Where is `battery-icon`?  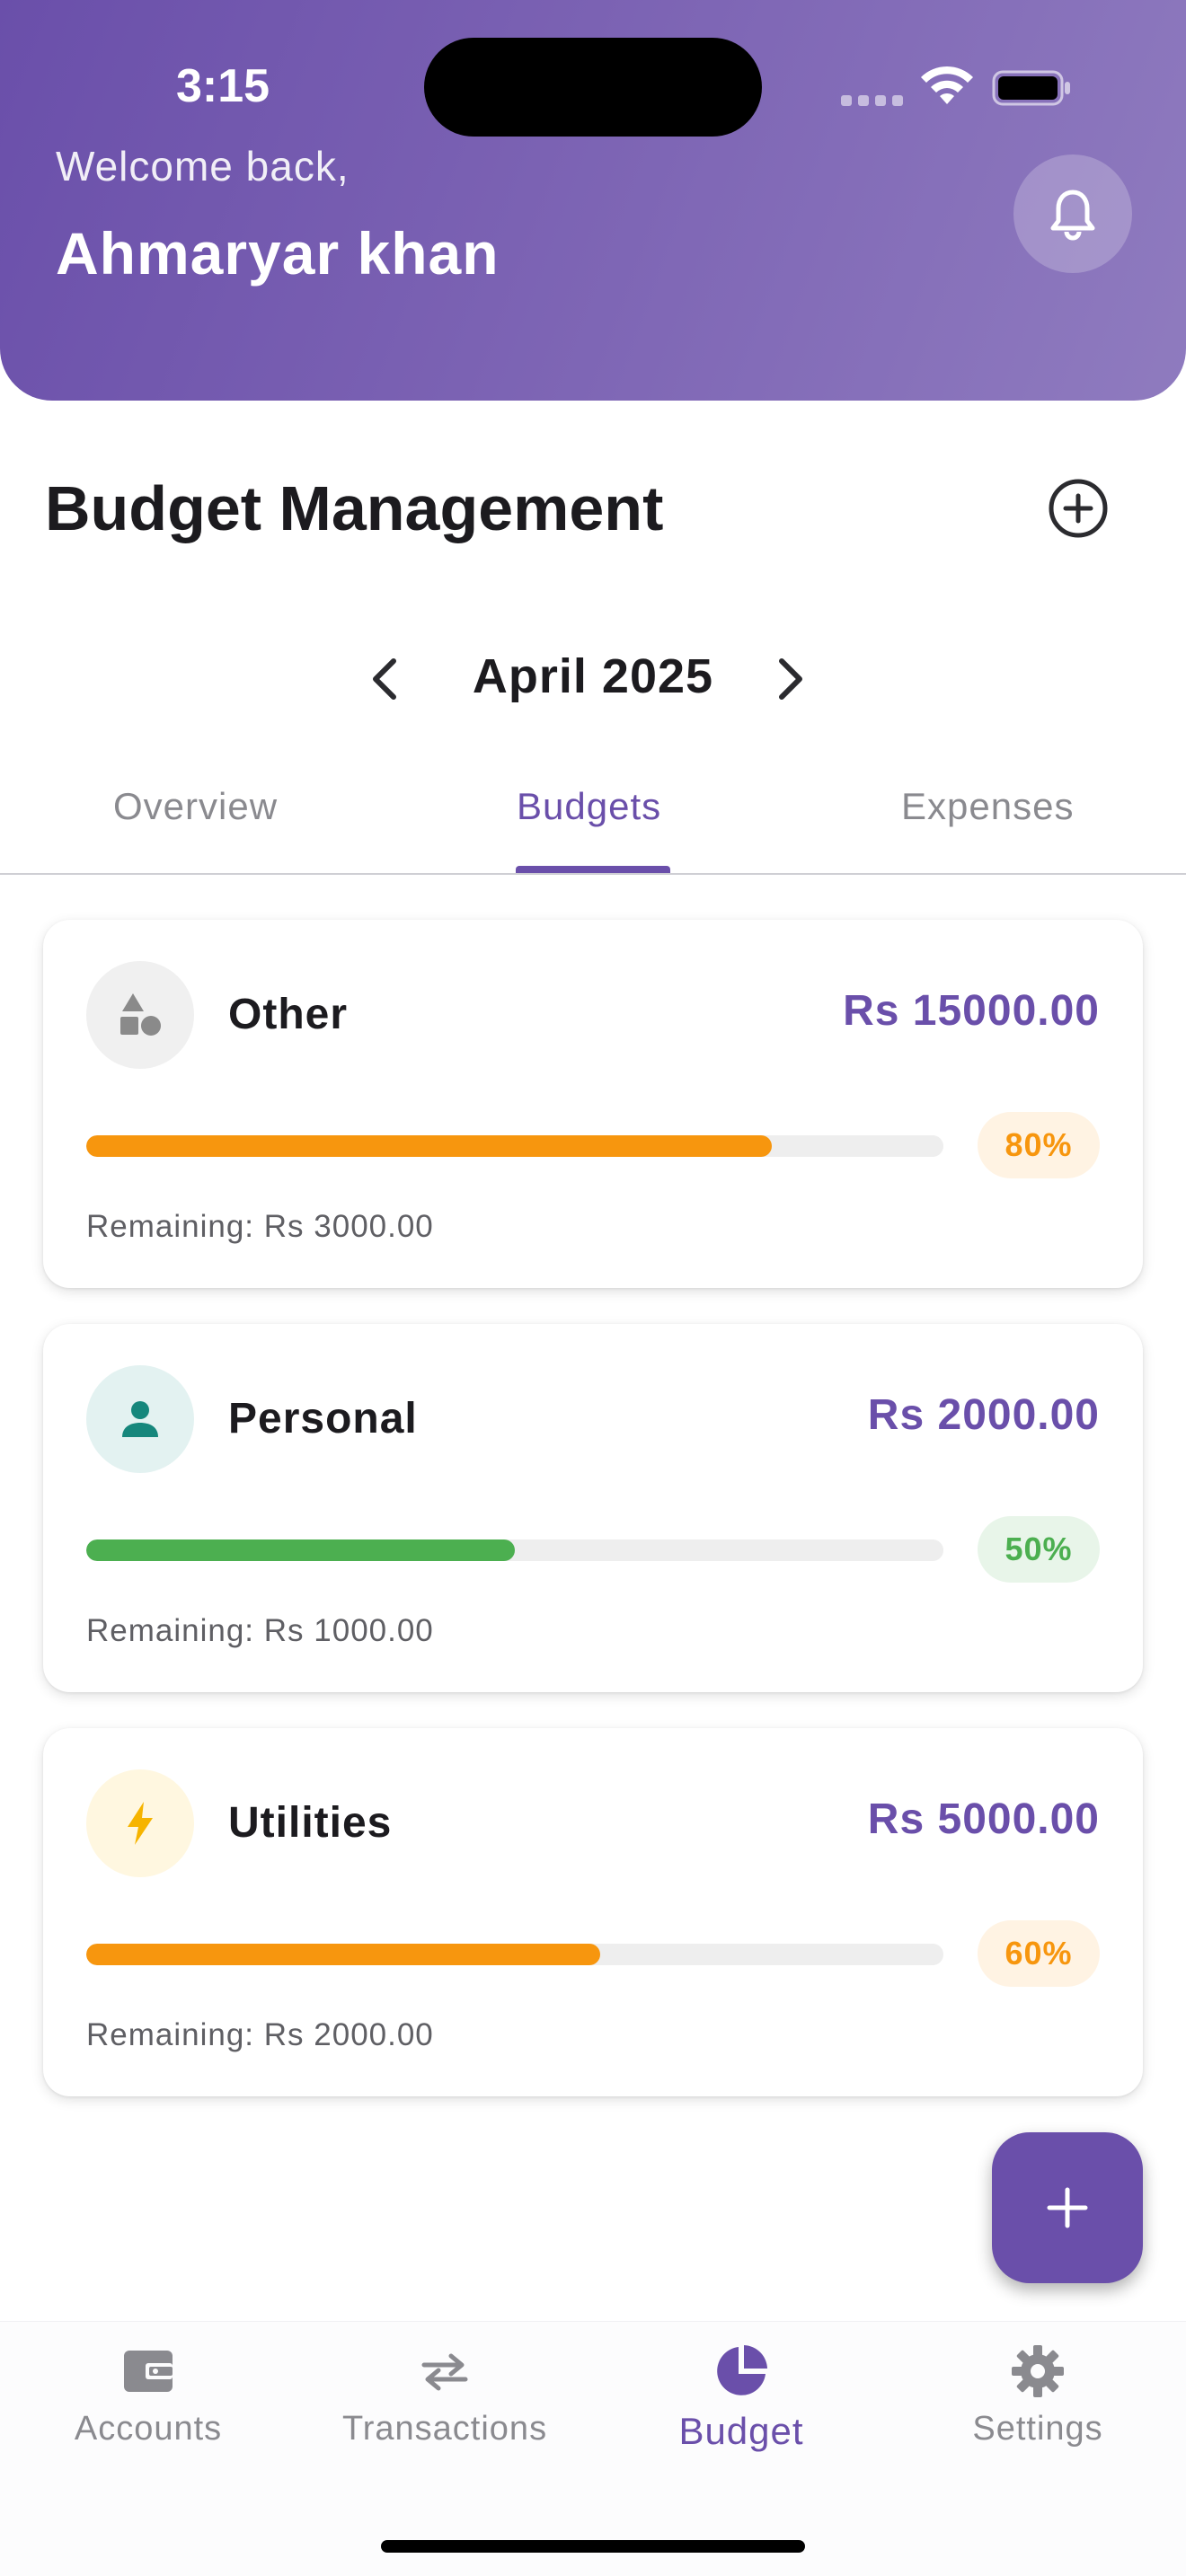
battery-icon is located at coordinates (1031, 88).